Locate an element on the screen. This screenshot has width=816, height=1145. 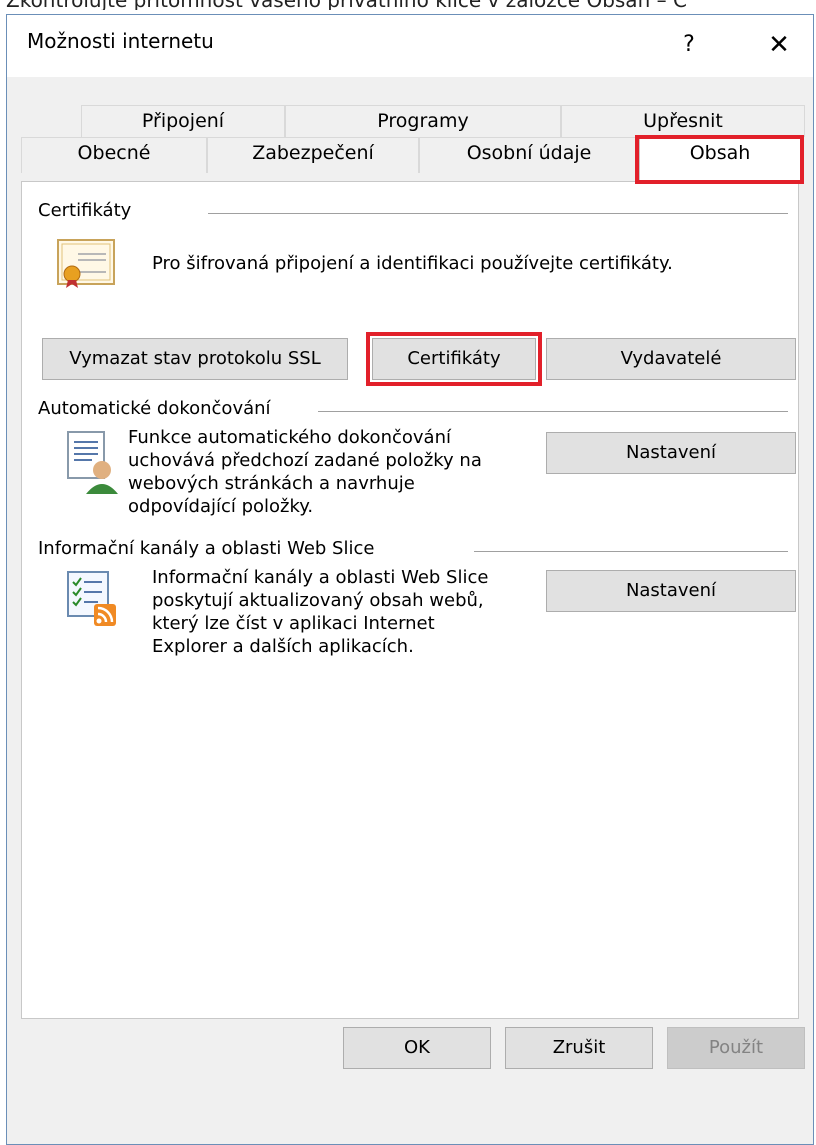
feeds-description-line: Explorer a dalších aplikacích. is located at coordinates (283, 646).